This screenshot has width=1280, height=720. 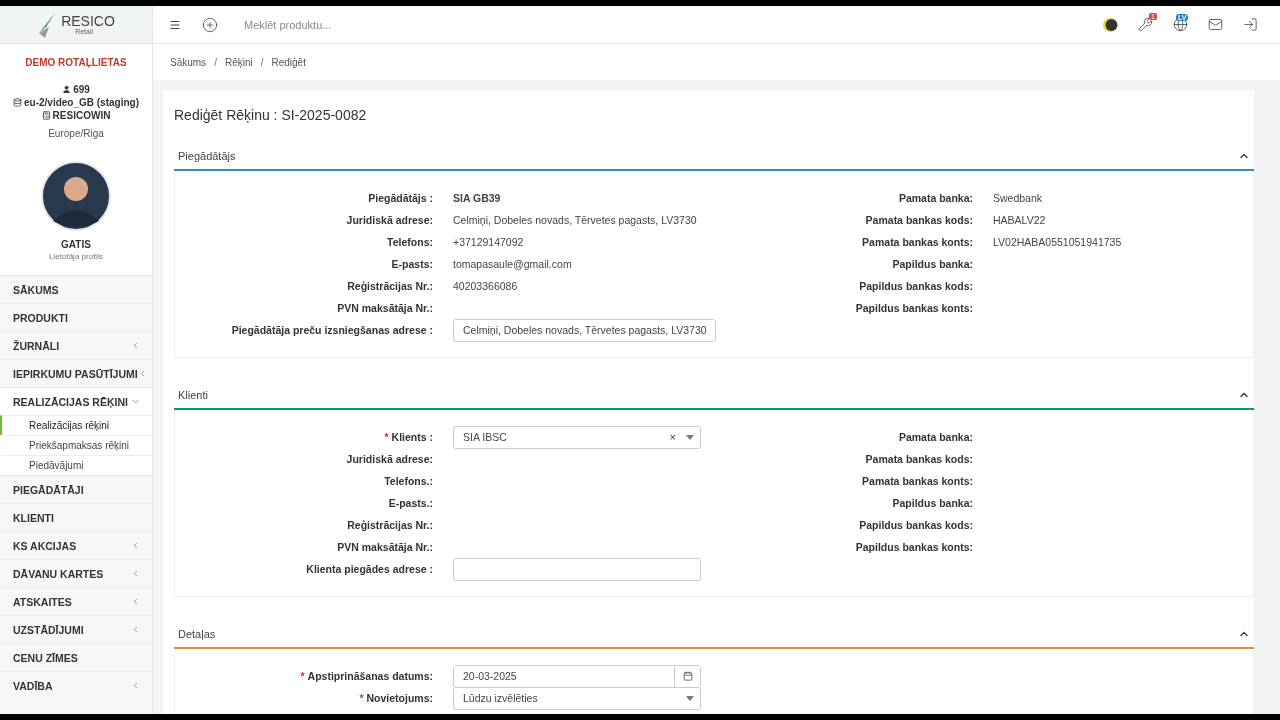 What do you see at coordinates (76, 196) in the screenshot?
I see `avatar` at bounding box center [76, 196].